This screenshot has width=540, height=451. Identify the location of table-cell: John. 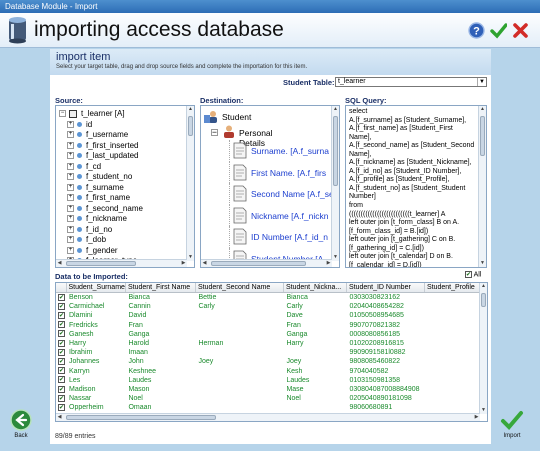
(136, 362).